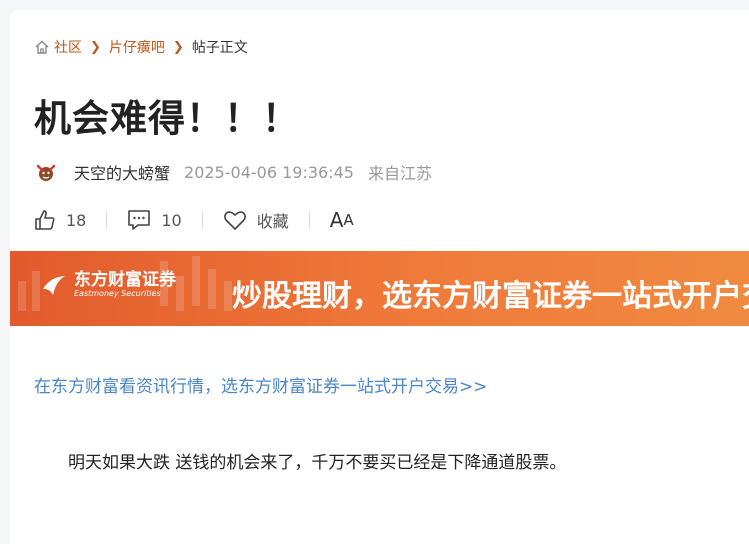 This screenshot has width=749, height=544. What do you see at coordinates (45, 220) in the screenshot?
I see `thumbs-up-icon` at bounding box center [45, 220].